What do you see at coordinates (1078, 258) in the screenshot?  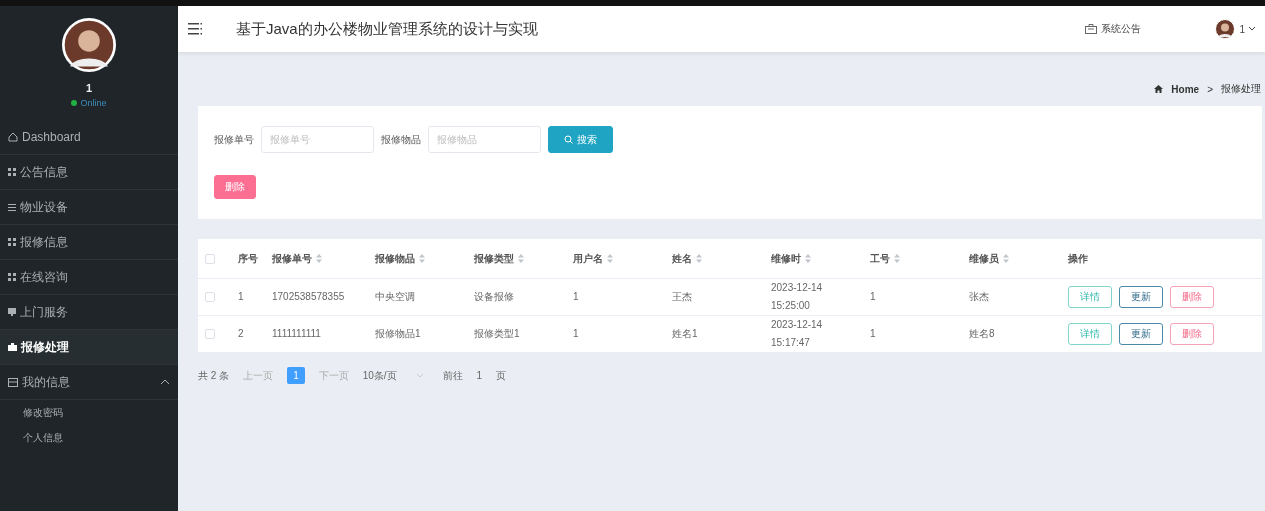 I see `column-header: 操作` at bounding box center [1078, 258].